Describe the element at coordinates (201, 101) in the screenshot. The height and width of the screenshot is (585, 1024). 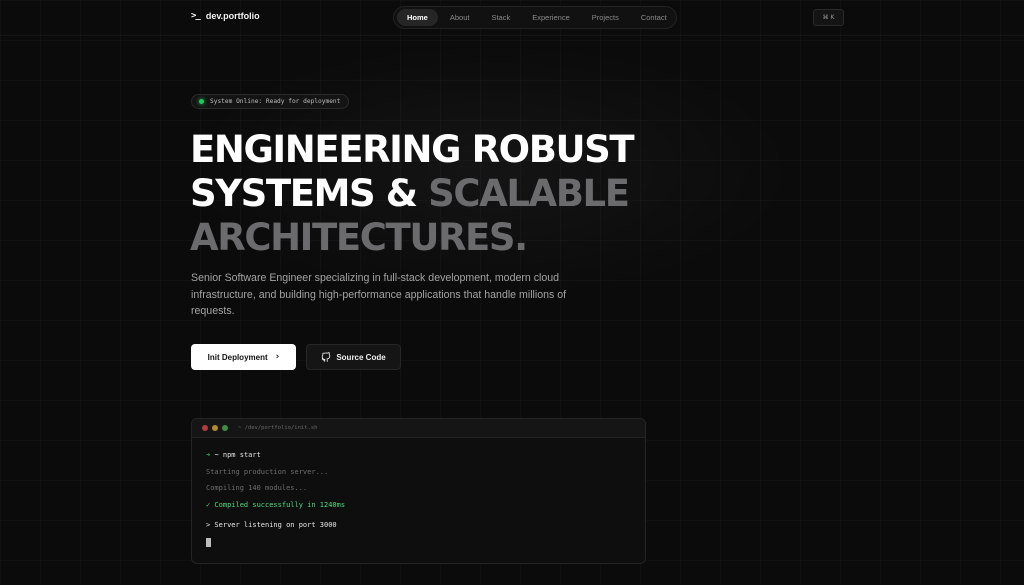
I see `status-dot-icon` at that location.